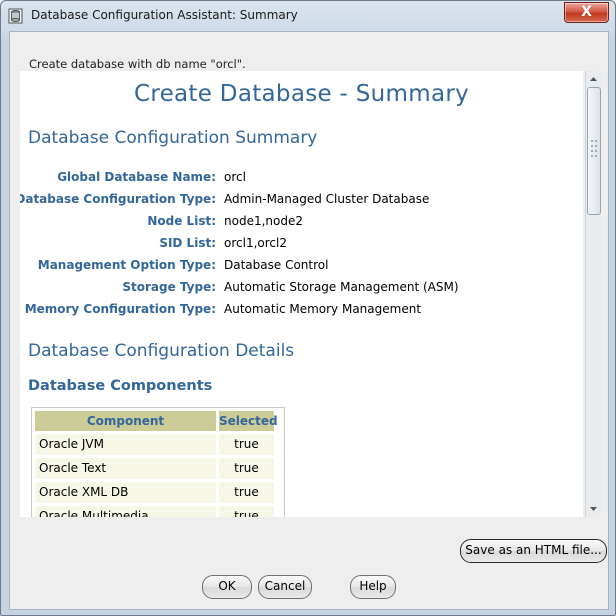 This screenshot has height=616, width=616. I want to click on field-value: node1,node2, so click(263, 221).